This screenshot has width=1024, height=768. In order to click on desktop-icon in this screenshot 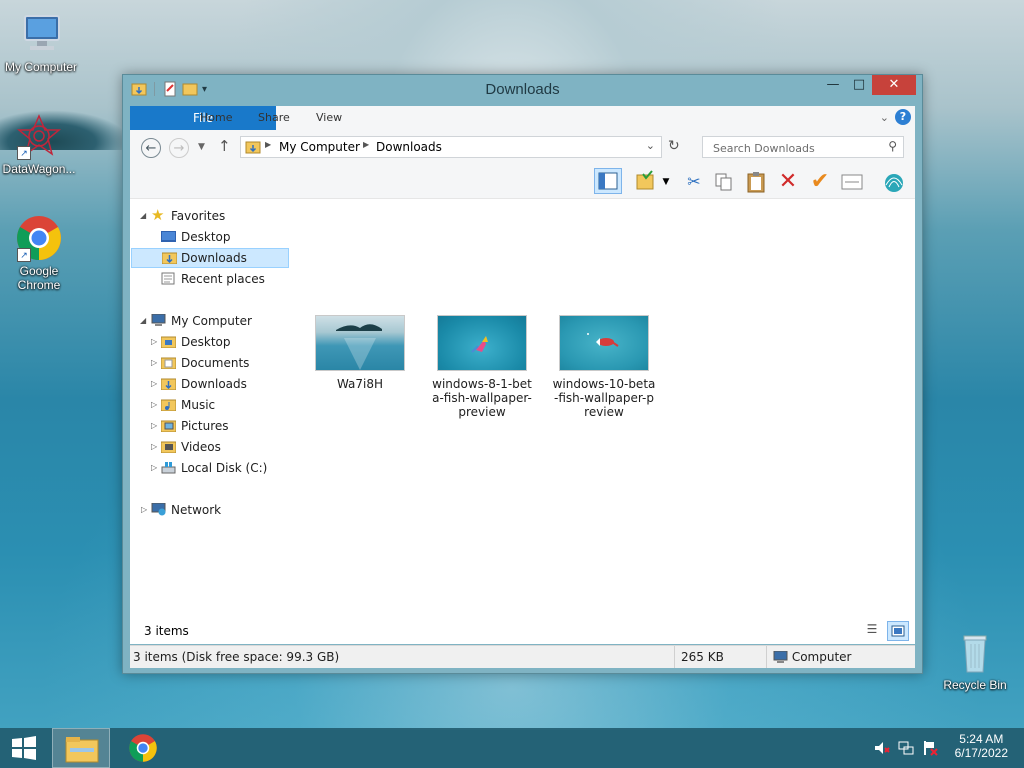, I will do `click(168, 236)`.